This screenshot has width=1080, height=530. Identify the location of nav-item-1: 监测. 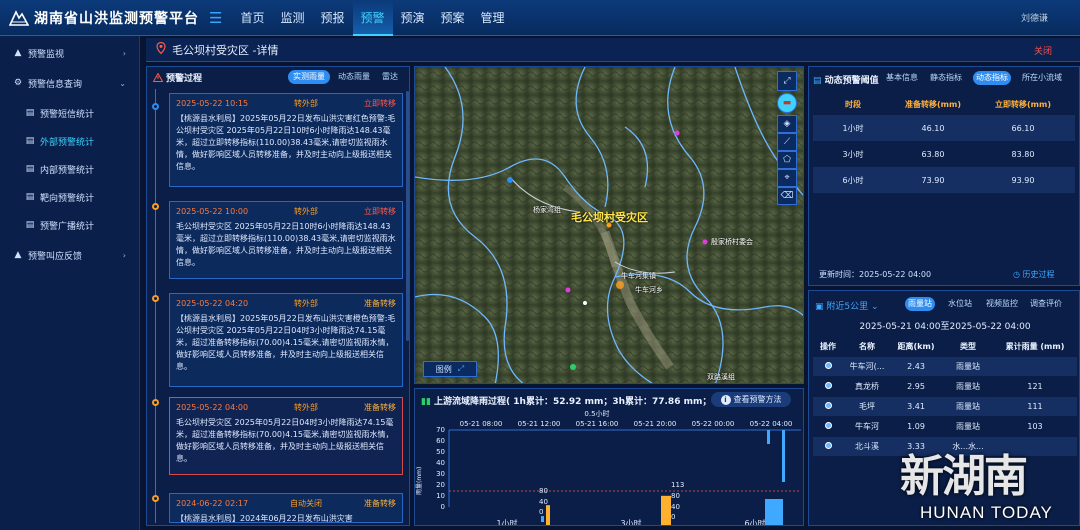
(292, 18).